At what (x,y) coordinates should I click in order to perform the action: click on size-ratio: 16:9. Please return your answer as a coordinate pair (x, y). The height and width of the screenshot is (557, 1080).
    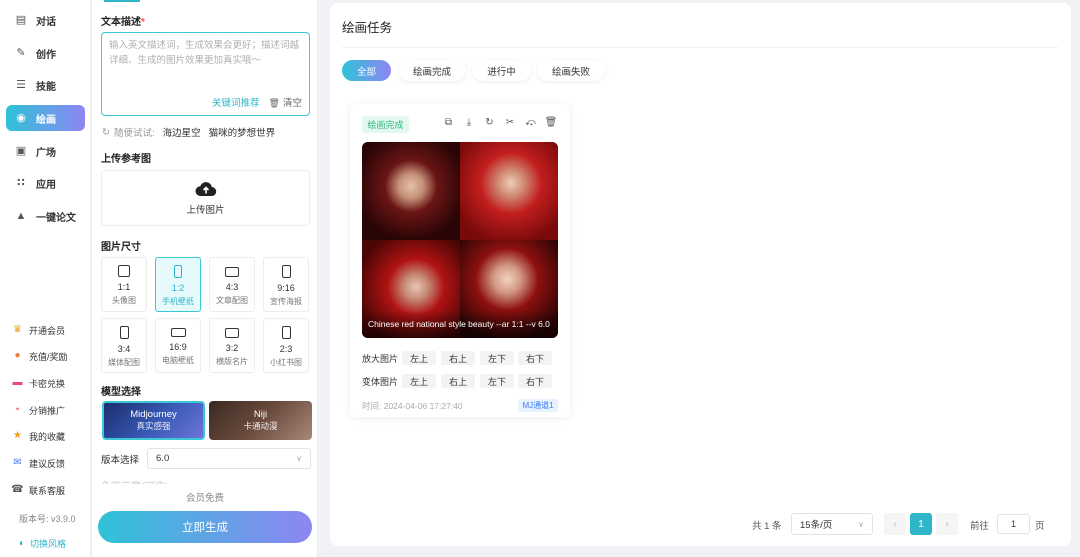
    Looking at the image, I should click on (178, 347).